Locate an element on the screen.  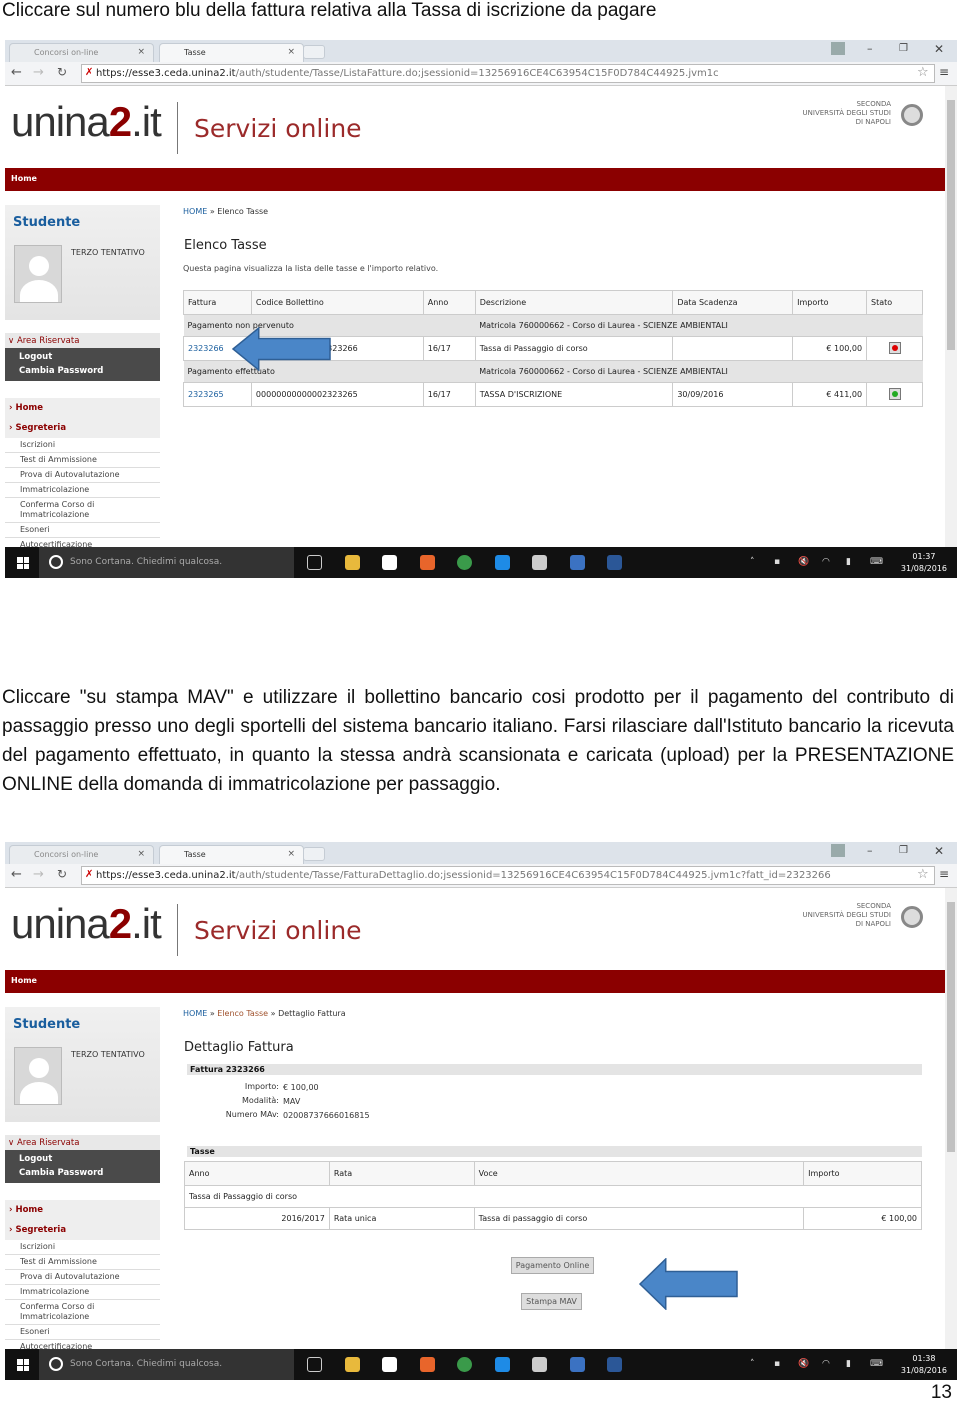
stampa-mav-button: Stampa MAV is located at coordinates (551, 1301).